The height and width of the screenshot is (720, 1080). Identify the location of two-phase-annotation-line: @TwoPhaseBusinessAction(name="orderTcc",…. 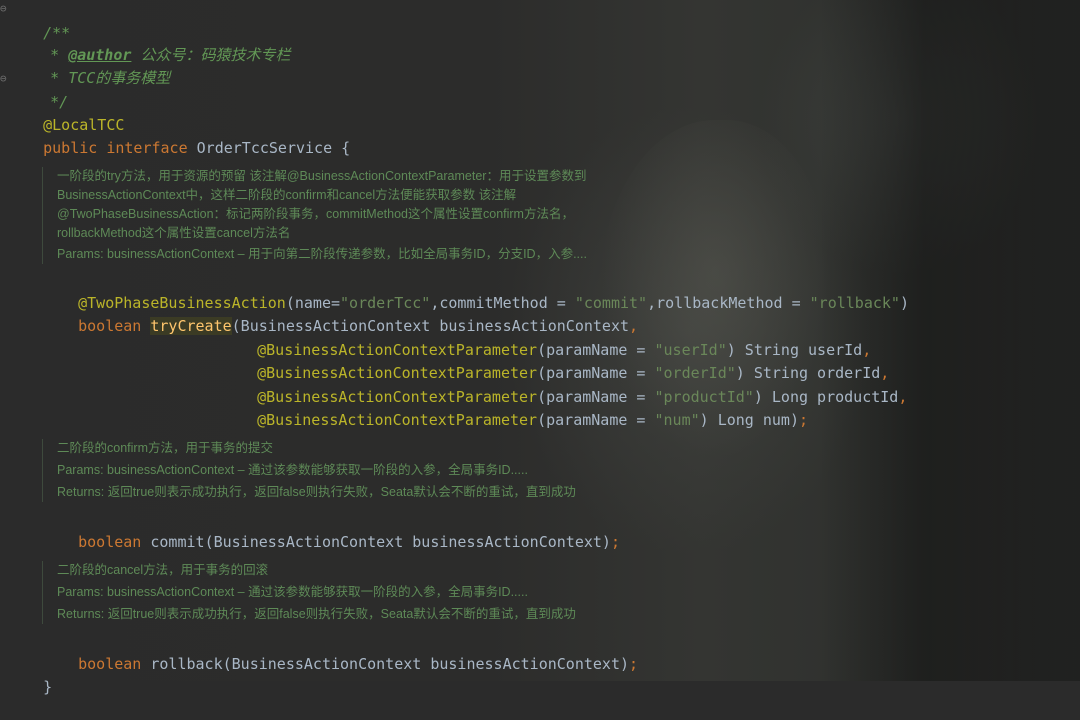
(493, 303).